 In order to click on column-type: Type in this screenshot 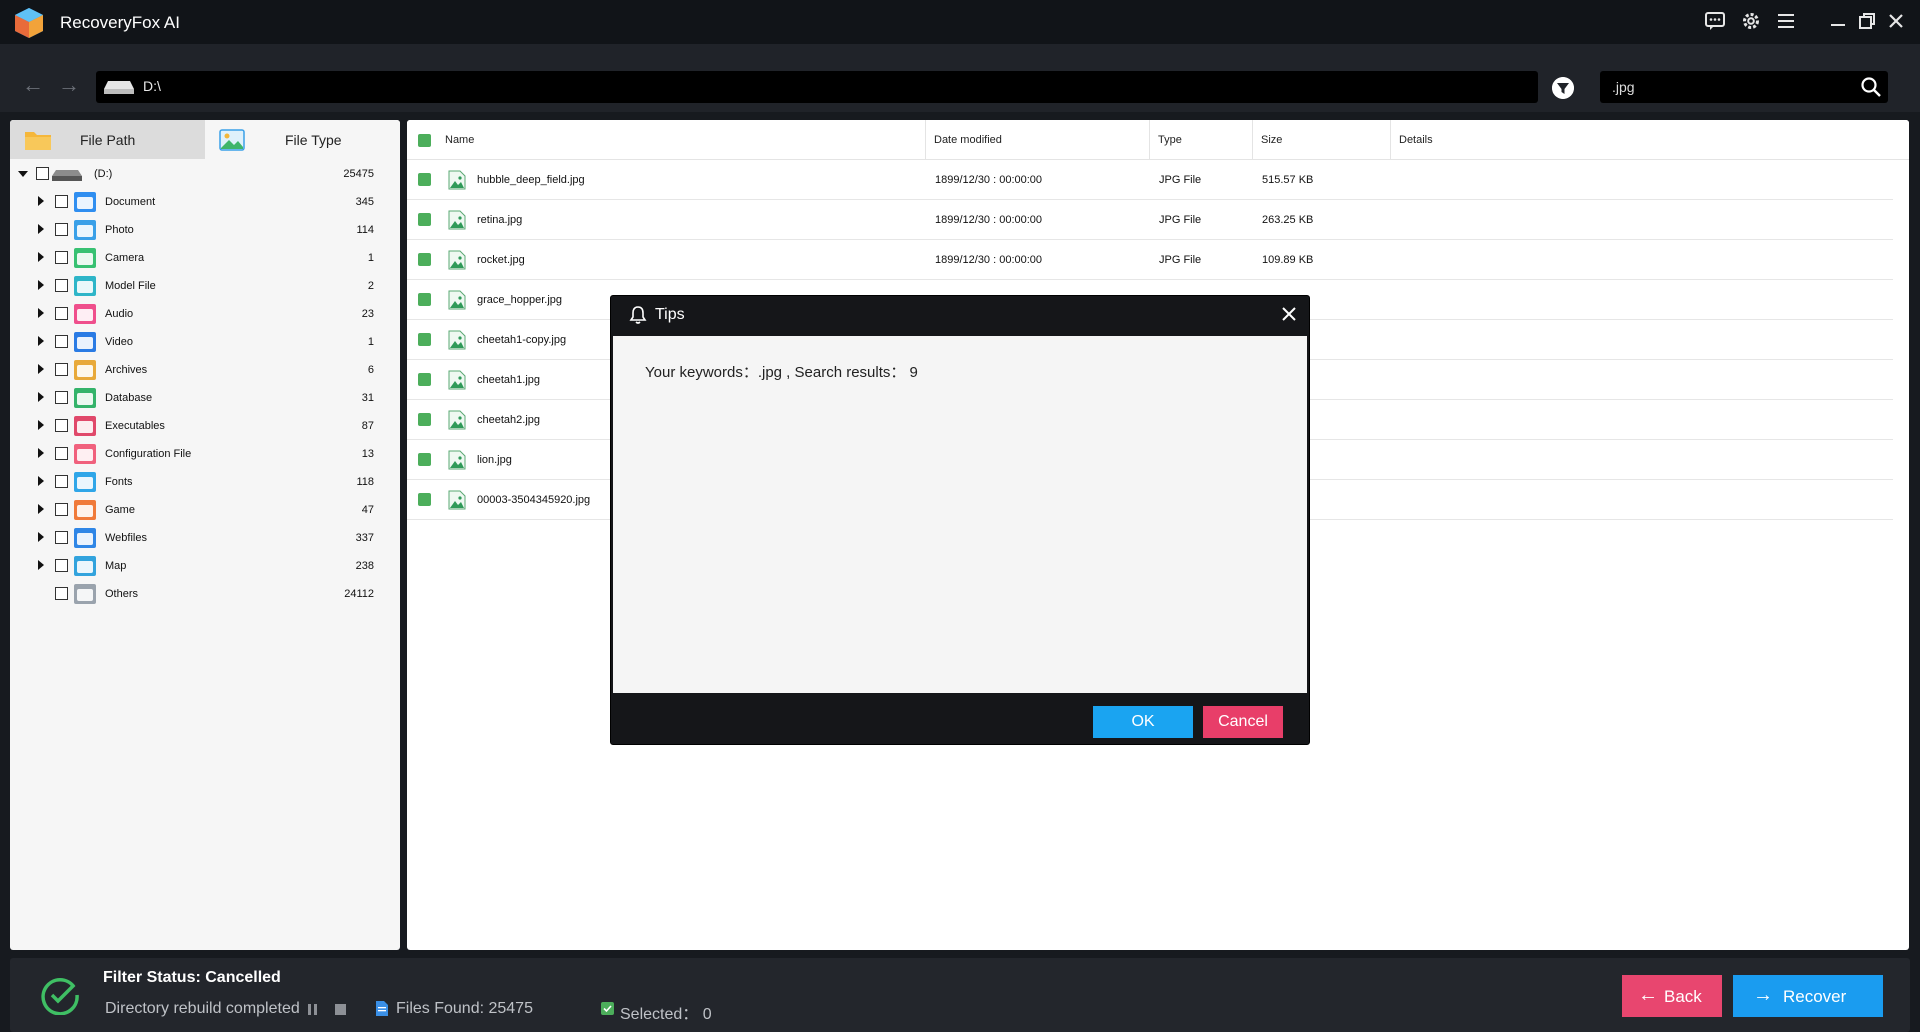, I will do `click(1170, 140)`.